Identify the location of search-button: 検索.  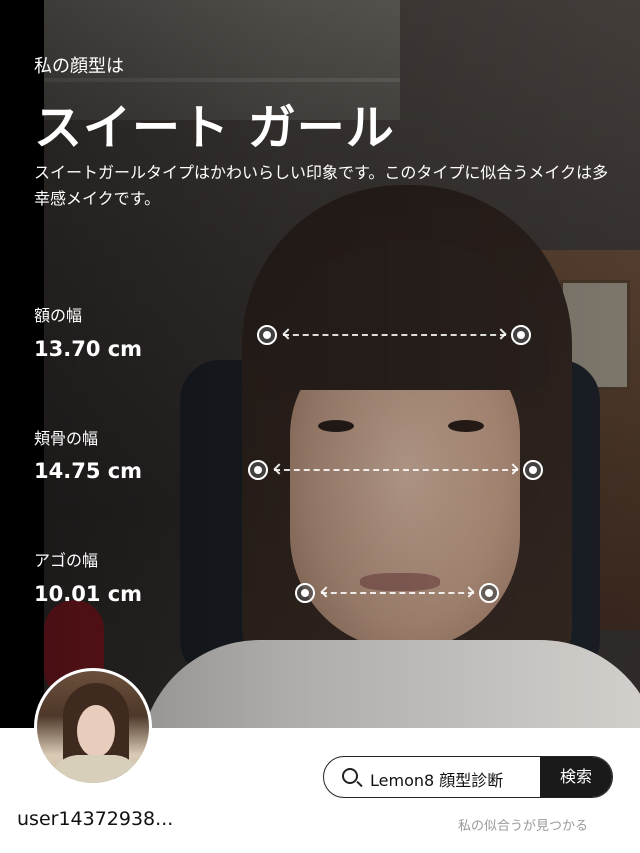
(576, 777).